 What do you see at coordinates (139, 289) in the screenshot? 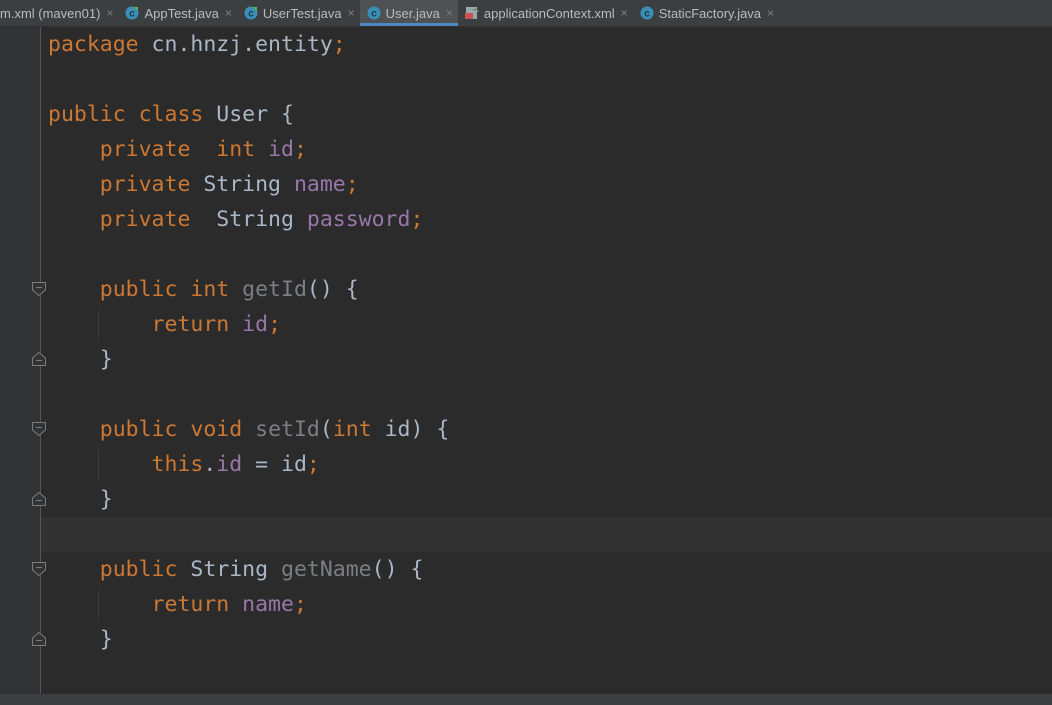
I see `code-token: public int` at bounding box center [139, 289].